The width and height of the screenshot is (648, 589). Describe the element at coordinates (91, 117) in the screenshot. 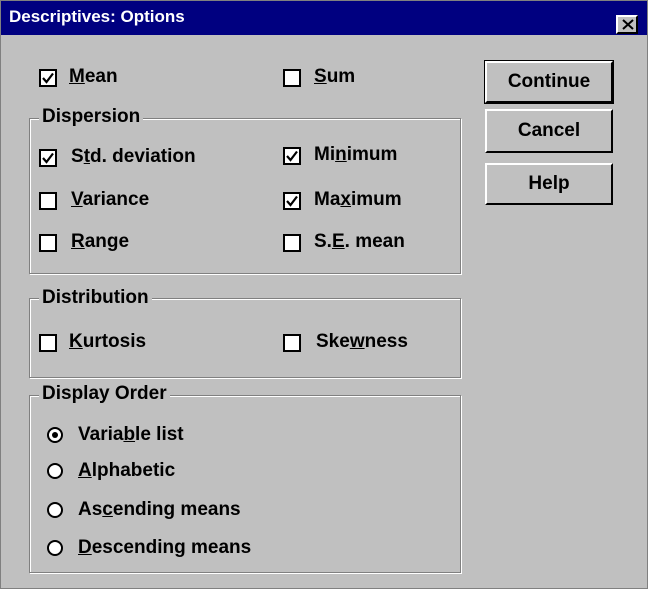

I see `dispersion-group-title: Dispersion` at that location.